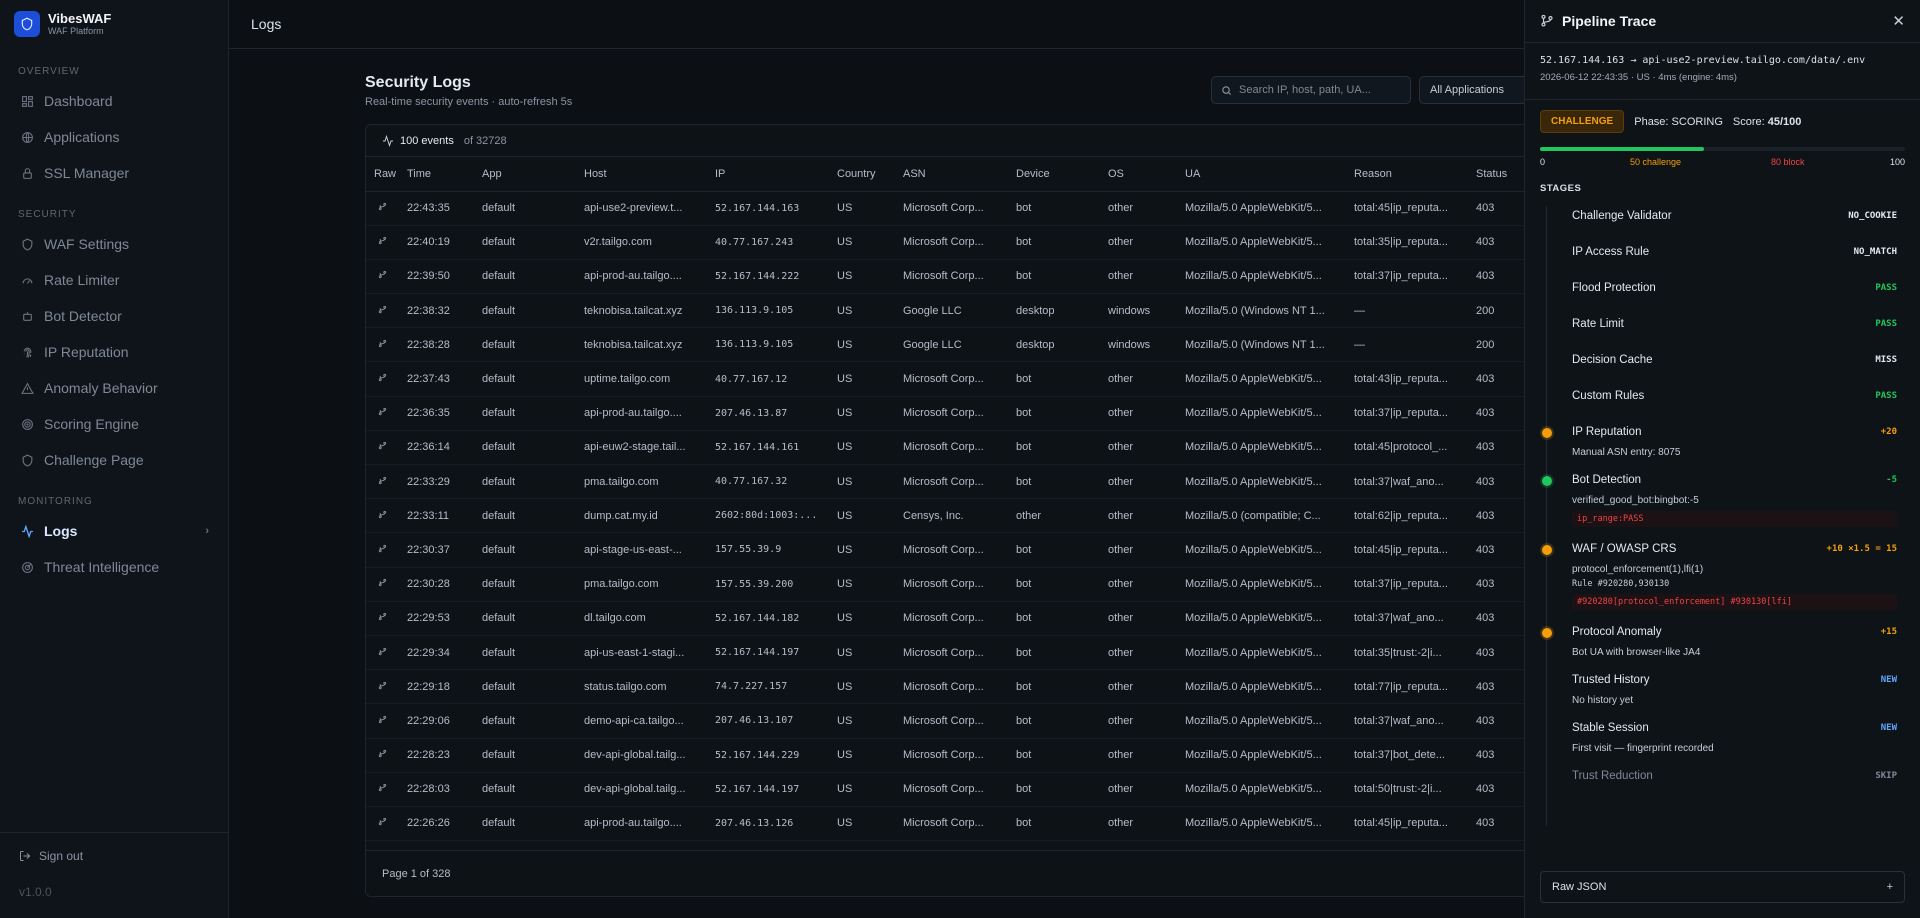 The height and width of the screenshot is (918, 1920). Describe the element at coordinates (114, 137) in the screenshot. I see `sidebar-item-applications: Applications` at that location.